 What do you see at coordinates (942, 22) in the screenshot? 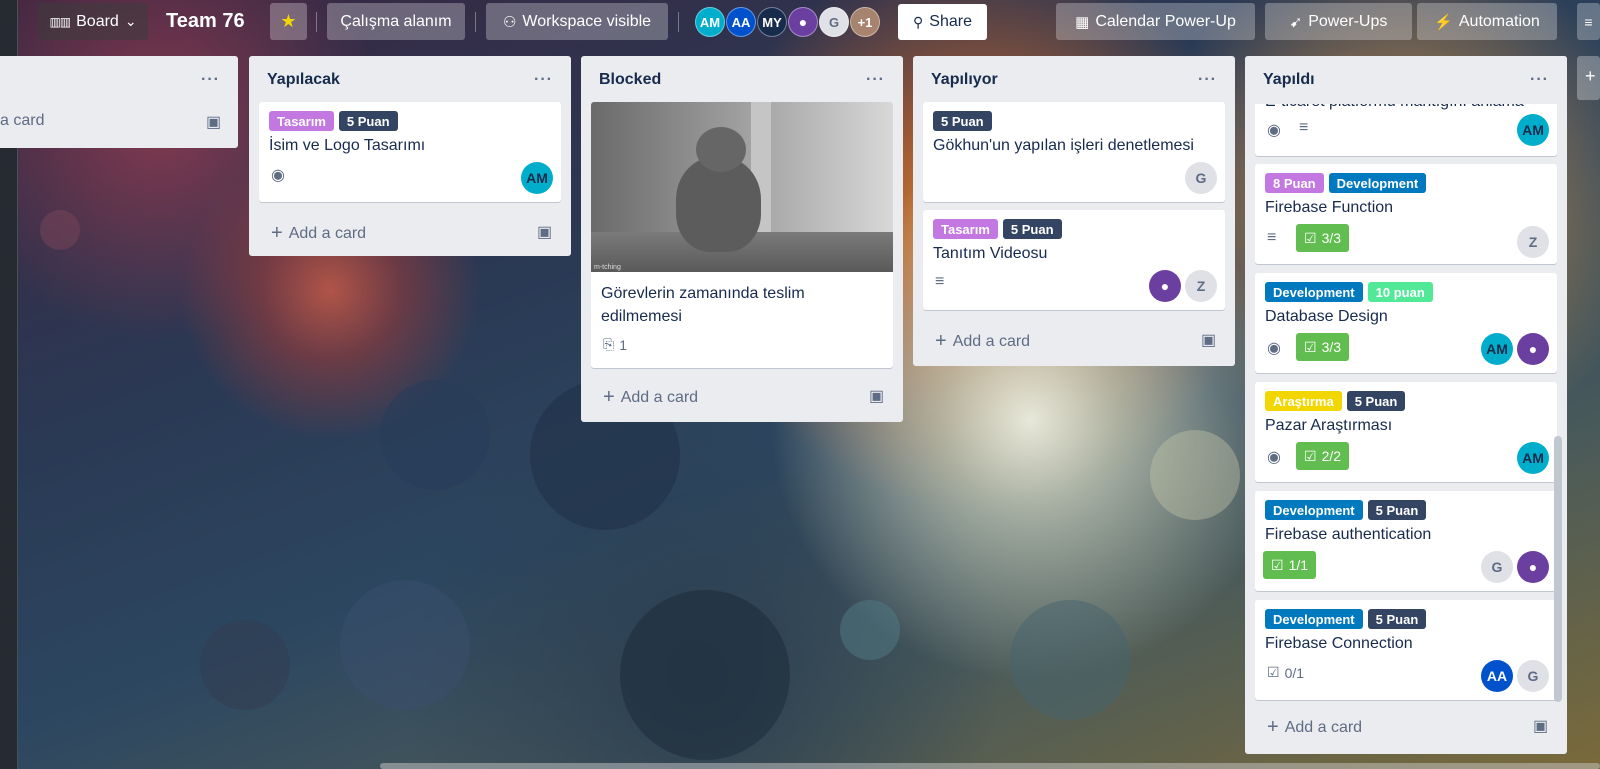
I see `share-button: ⚲ Share` at bounding box center [942, 22].